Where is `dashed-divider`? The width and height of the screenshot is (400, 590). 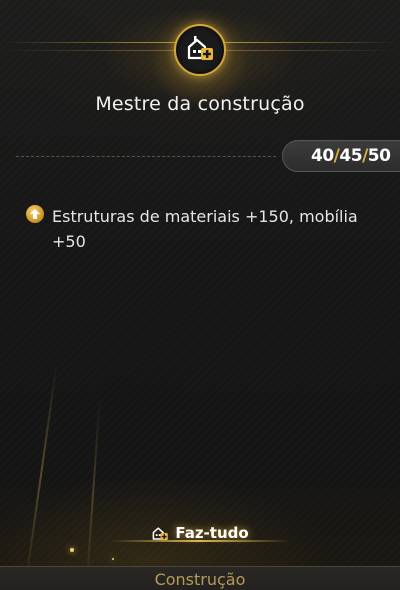
dashed-divider is located at coordinates (146, 156).